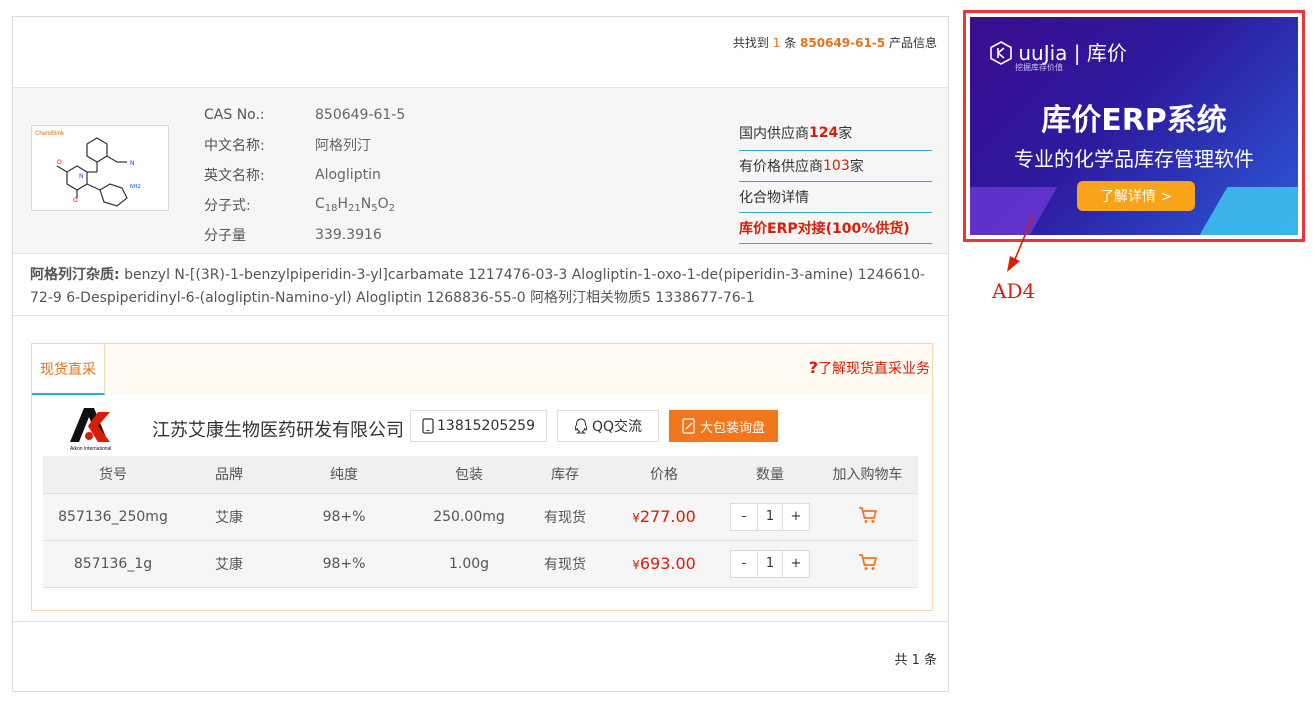 Image resolution: width=1315 pixels, height=702 pixels. Describe the element at coordinates (304, 205) in the screenshot. I see `field-formula: 分子式: C18H21N5O2` at that location.